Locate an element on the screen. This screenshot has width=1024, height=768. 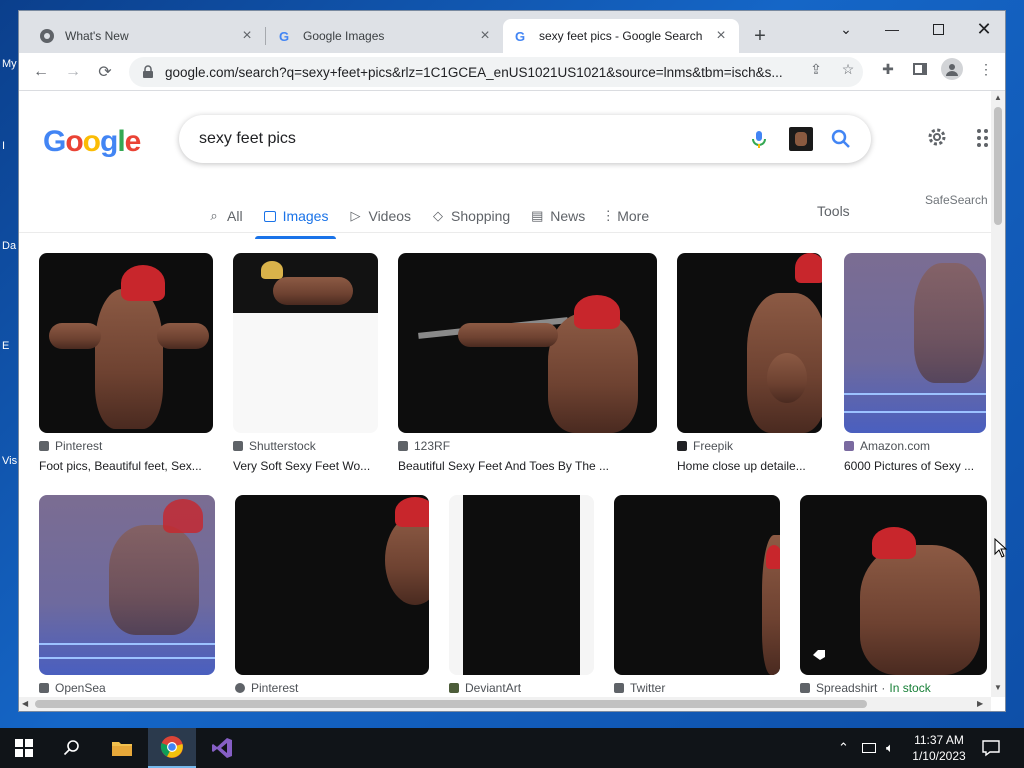
tab-title: Google Images is located at coordinates (344, 36).